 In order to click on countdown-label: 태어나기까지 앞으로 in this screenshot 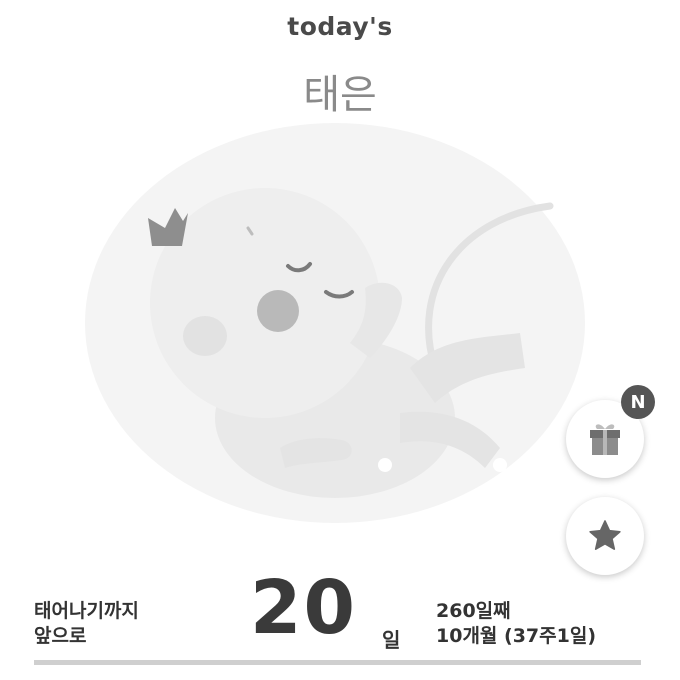, I will do `click(86, 624)`.